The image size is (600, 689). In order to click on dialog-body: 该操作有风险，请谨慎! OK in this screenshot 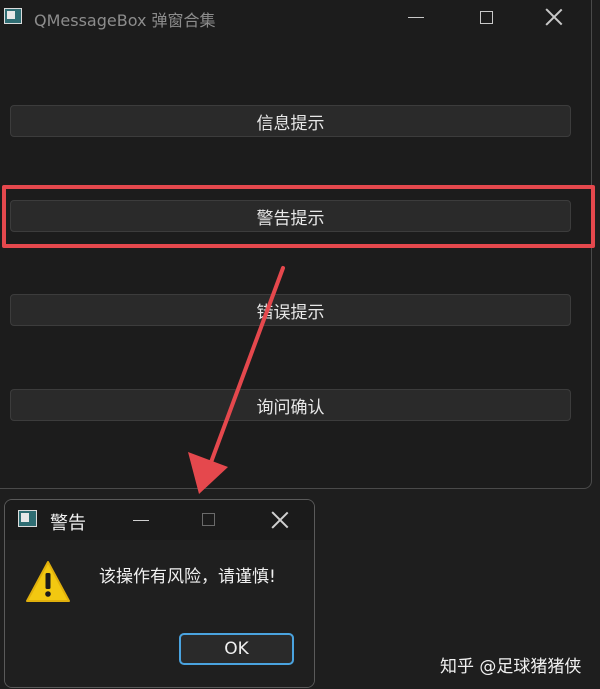, I will do `click(159, 613)`.